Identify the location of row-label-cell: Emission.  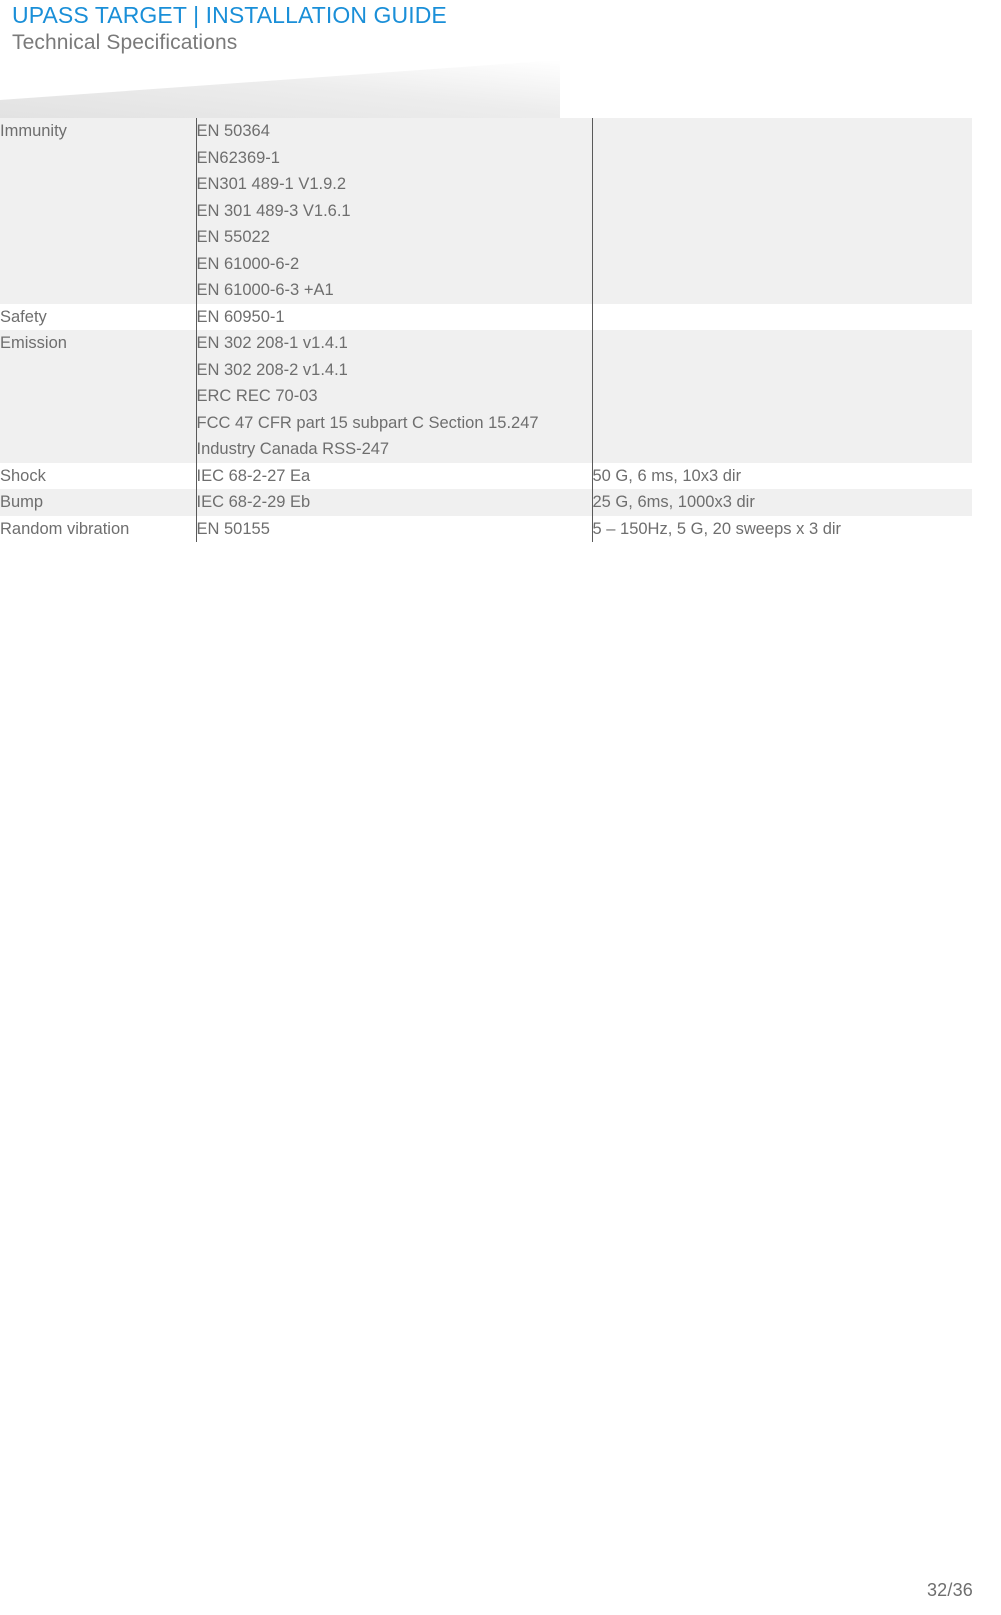
(98, 396).